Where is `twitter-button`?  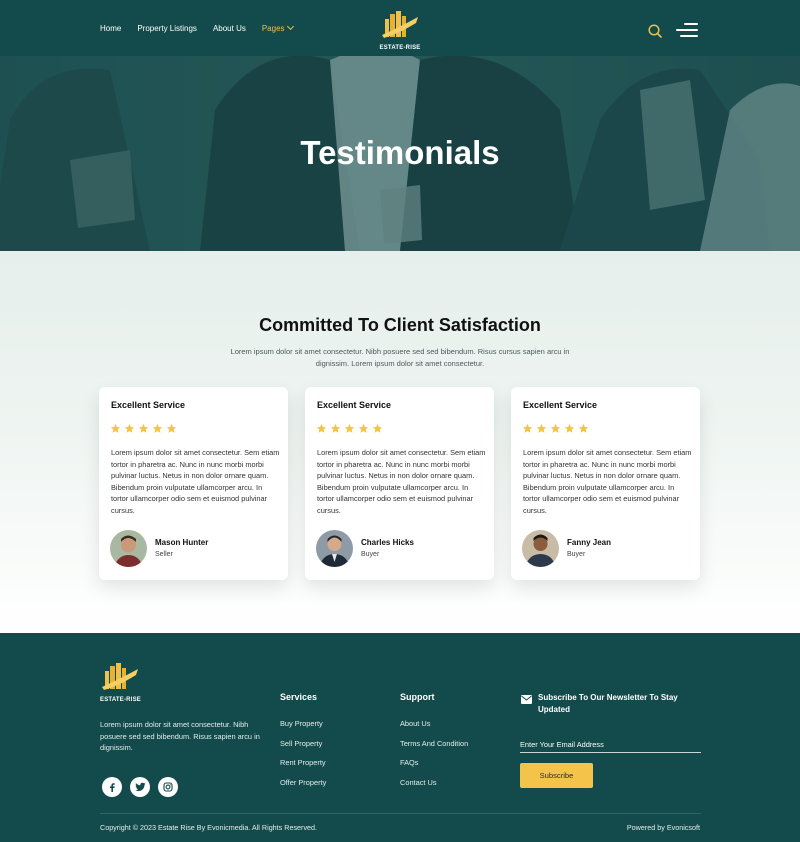 twitter-button is located at coordinates (140, 787).